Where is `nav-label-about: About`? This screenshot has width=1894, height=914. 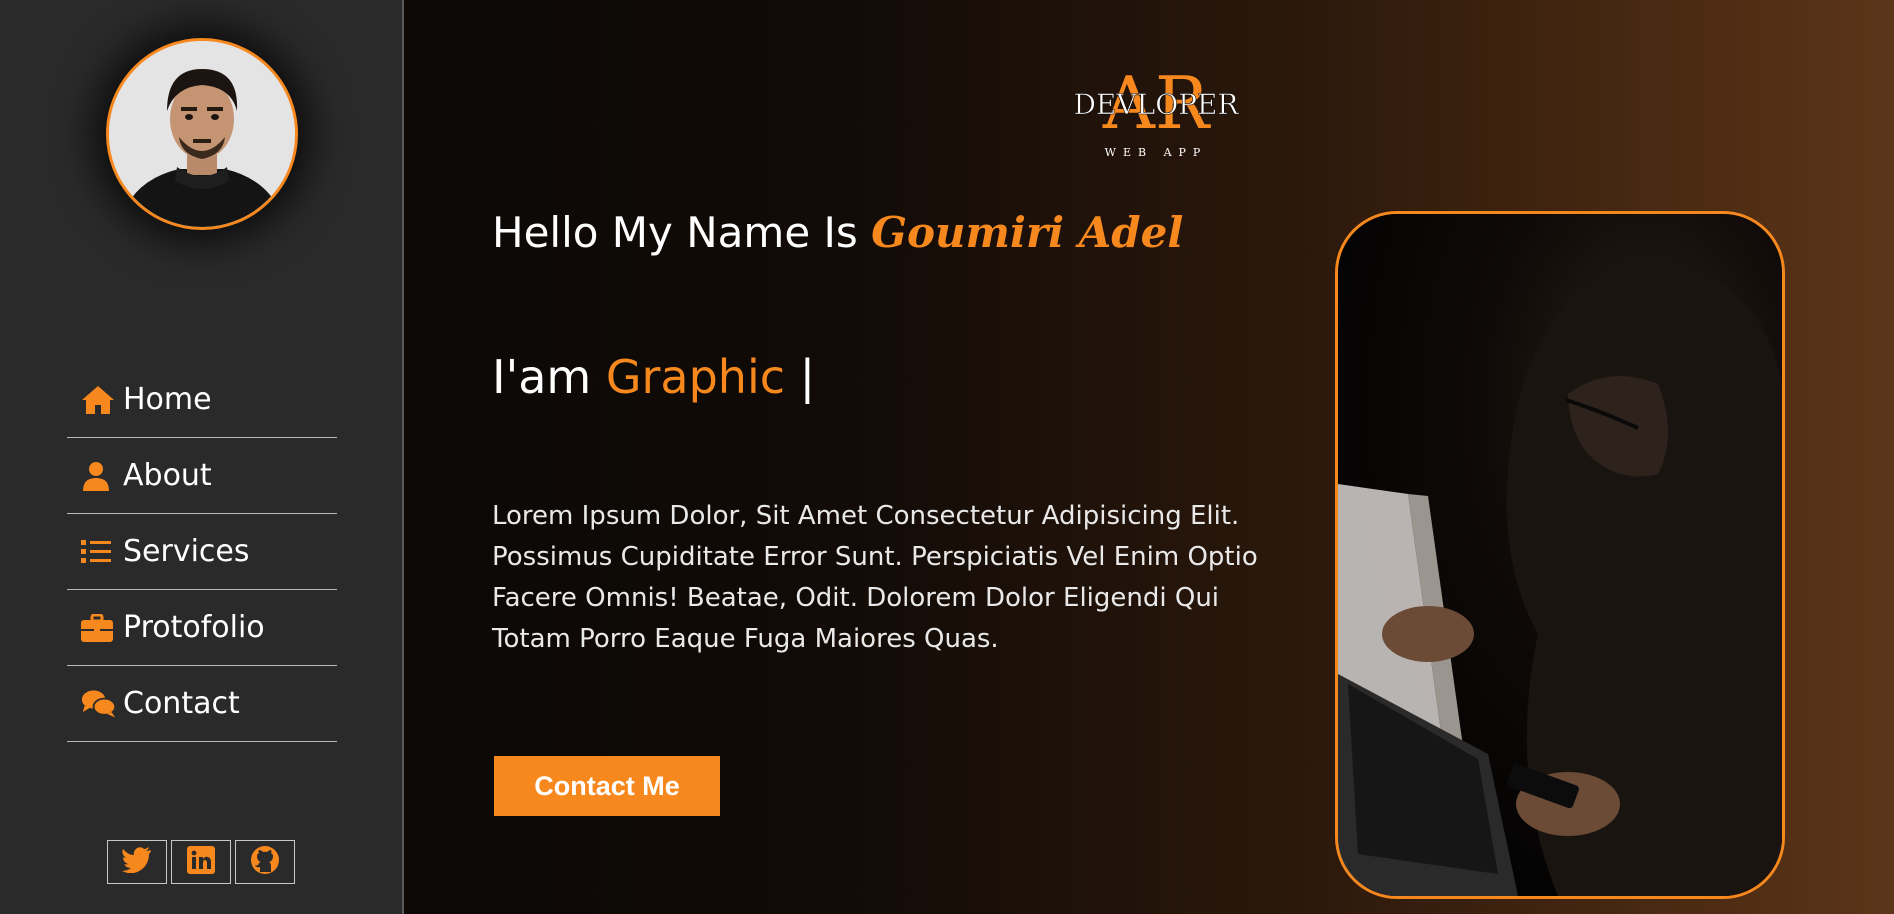
nav-label-about: About is located at coordinates (167, 475).